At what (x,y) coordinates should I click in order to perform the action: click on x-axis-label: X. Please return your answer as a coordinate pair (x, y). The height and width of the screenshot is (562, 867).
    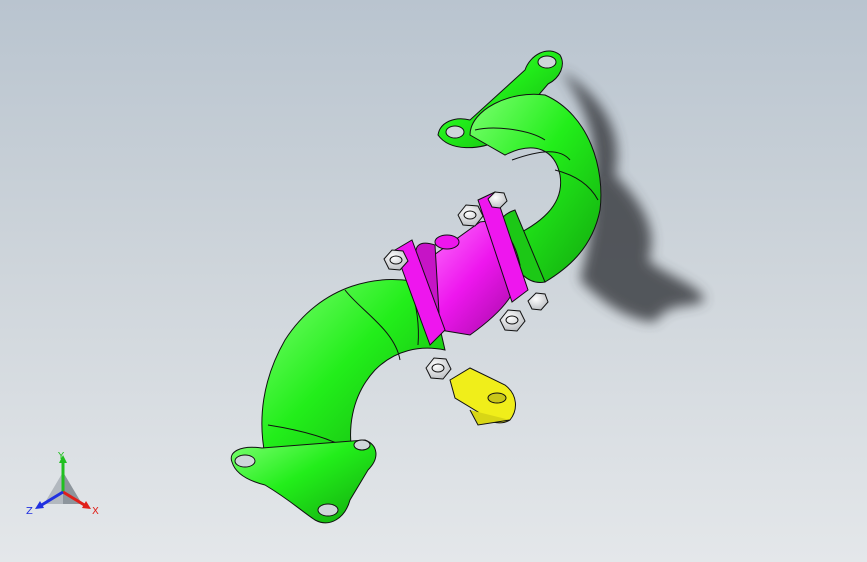
    Looking at the image, I should click on (95, 511).